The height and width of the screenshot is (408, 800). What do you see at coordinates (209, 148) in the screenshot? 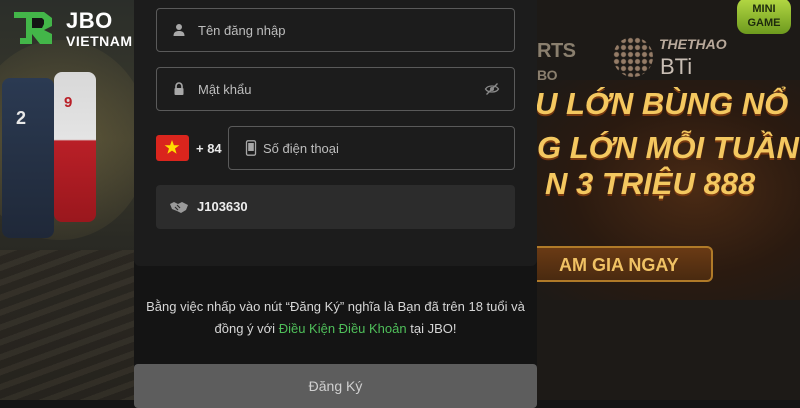
I see `country-code: + 84` at bounding box center [209, 148].